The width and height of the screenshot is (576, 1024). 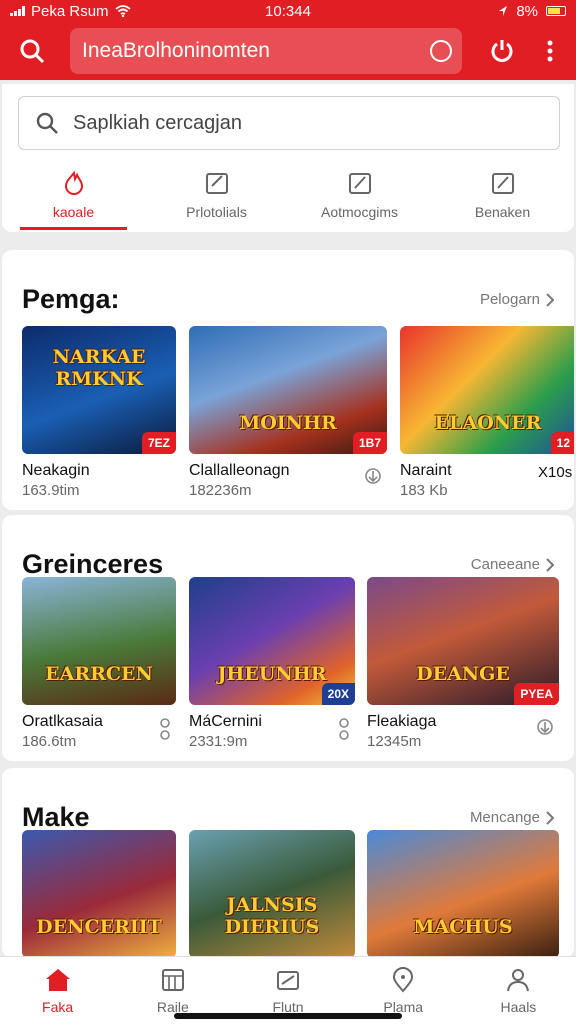 I want to click on game-size: 182236m, so click(x=220, y=490).